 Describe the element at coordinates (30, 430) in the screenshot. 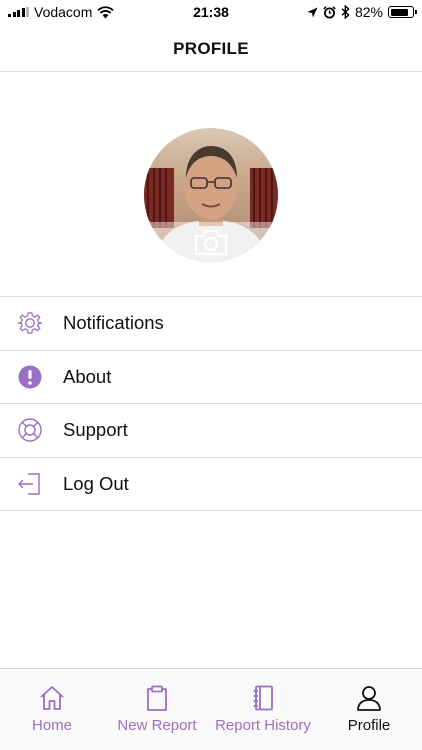

I see `lifebuoy-icon` at that location.